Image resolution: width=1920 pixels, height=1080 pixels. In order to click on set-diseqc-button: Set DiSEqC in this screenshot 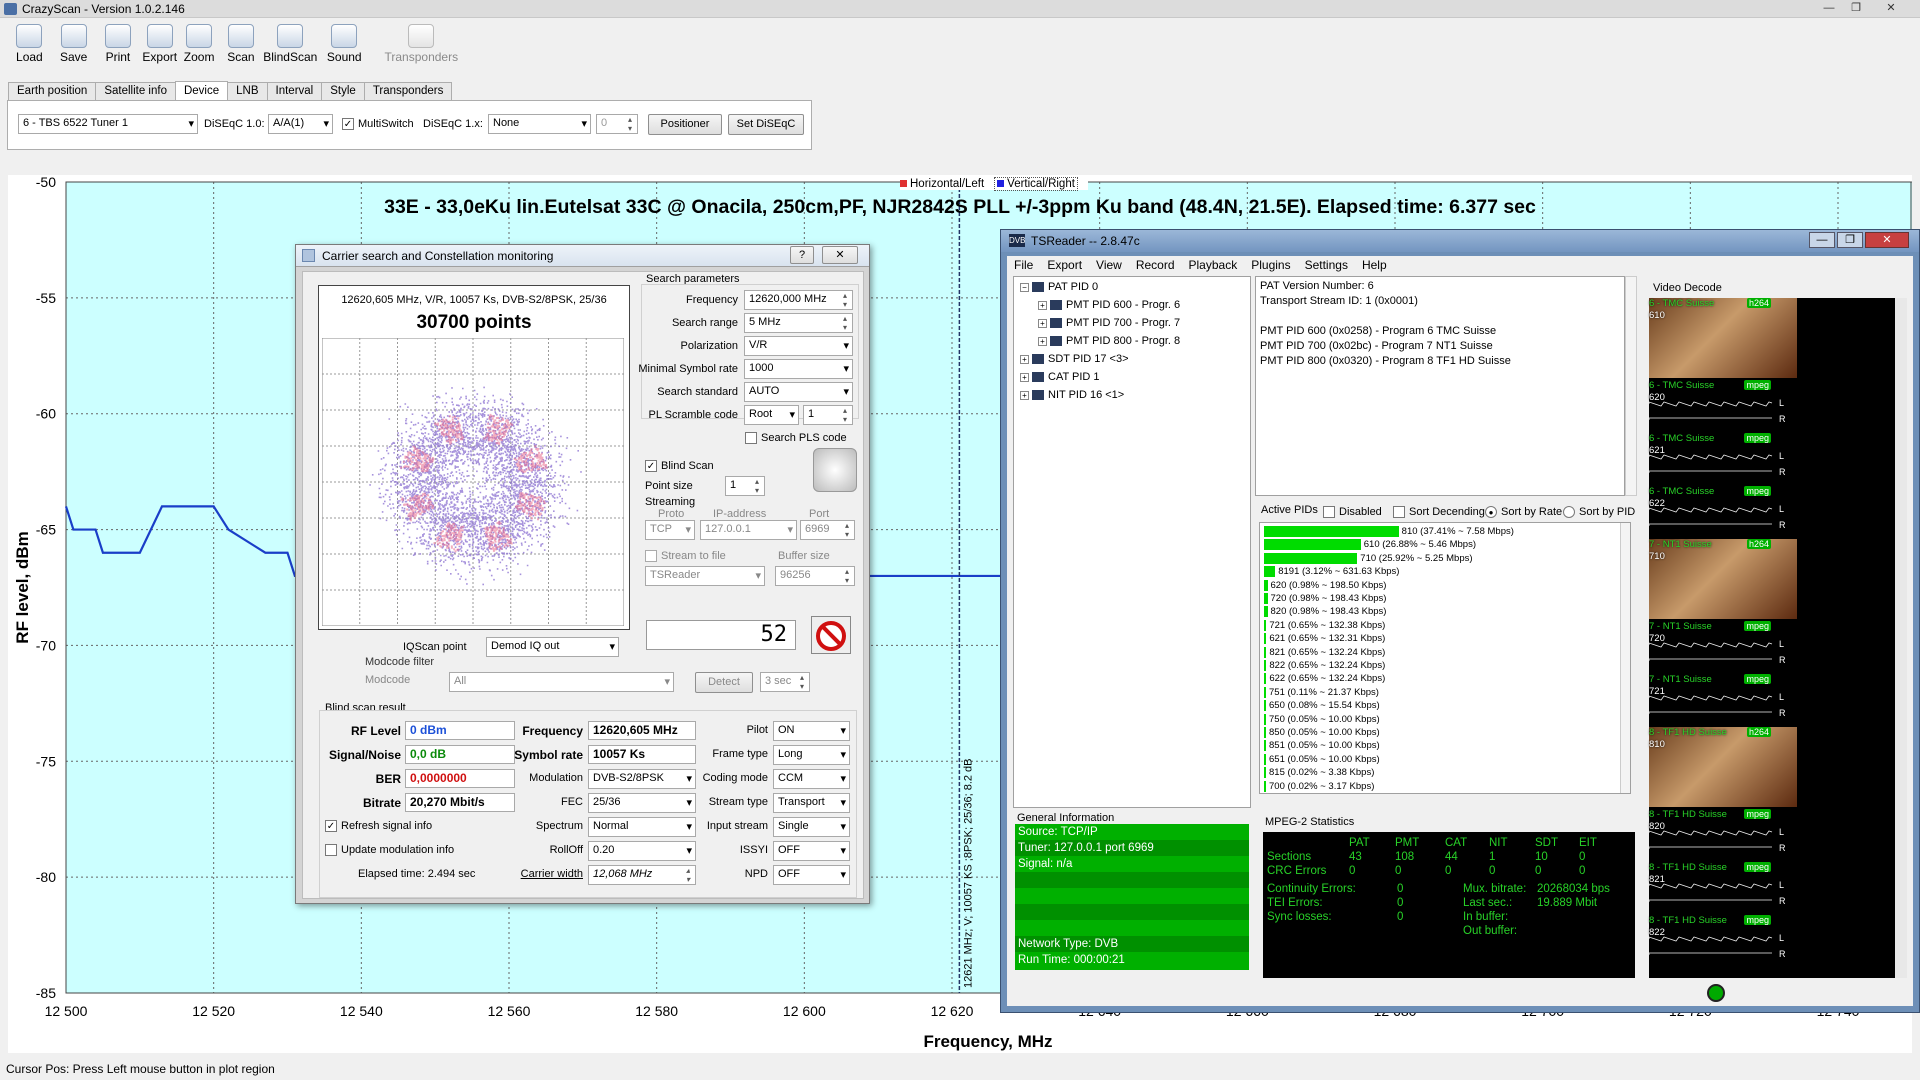, I will do `click(766, 124)`.